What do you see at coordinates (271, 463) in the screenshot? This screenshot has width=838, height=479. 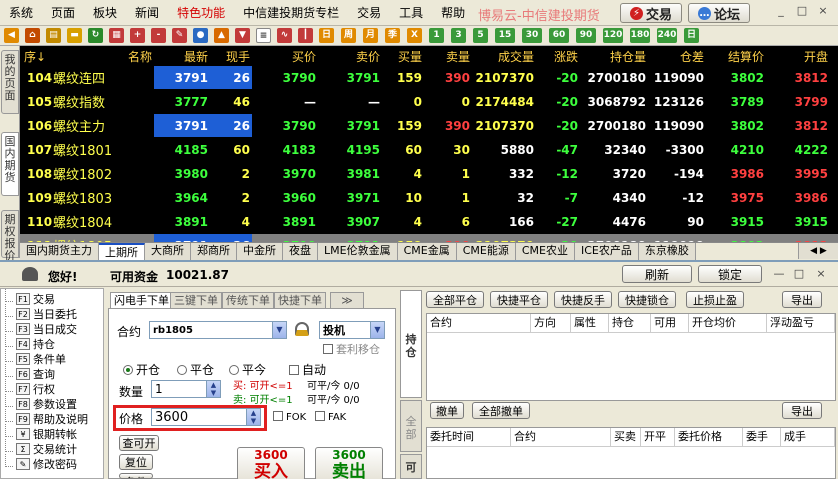 I see `buy-button: 3600 买入` at bounding box center [271, 463].